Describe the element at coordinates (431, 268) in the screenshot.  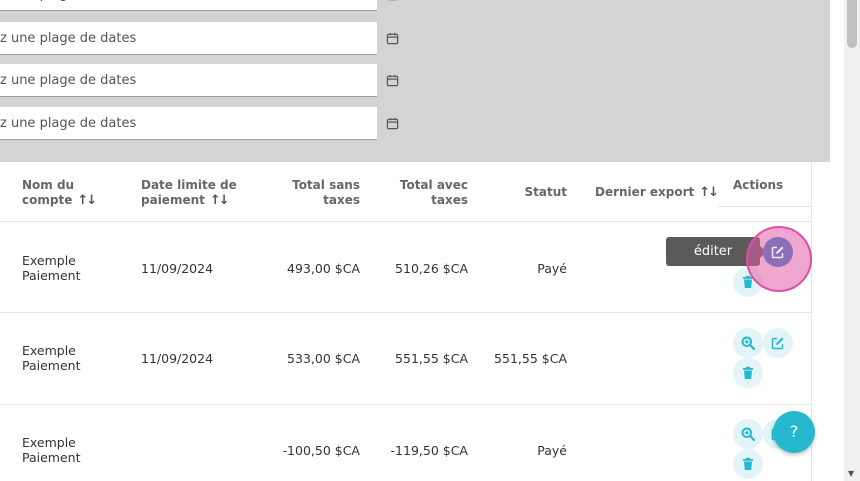
I see `total-incl-tax: 510,26 $CA` at that location.